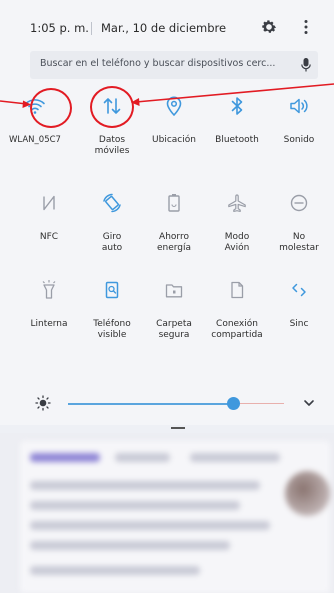 Image resolution: width=334 pixels, height=593 pixels. I want to click on gear-icon, so click(269, 27).